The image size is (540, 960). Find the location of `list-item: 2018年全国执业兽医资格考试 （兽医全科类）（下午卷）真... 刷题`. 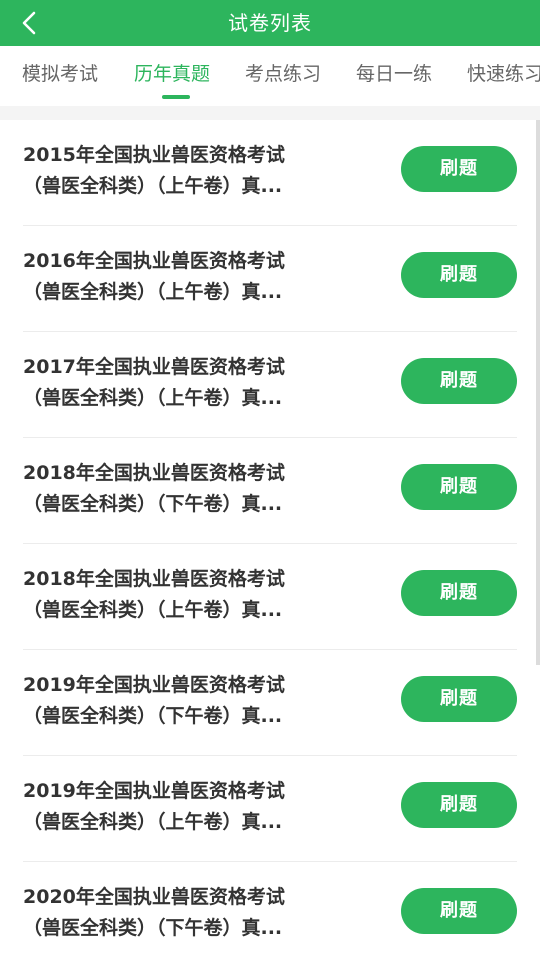

list-item: 2018年全国执业兽医资格考试 （兽医全科类）（下午卷）真... 刷题 is located at coordinates (270, 491).